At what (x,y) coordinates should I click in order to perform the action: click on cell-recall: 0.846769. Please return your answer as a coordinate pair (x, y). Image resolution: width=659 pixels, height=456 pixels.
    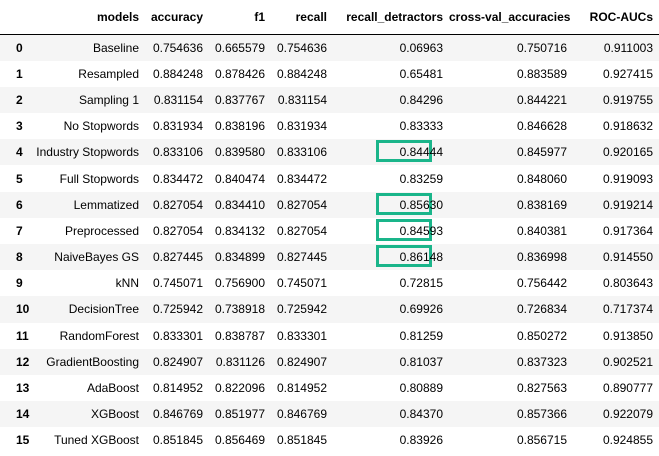
    Looking at the image, I should click on (301, 414).